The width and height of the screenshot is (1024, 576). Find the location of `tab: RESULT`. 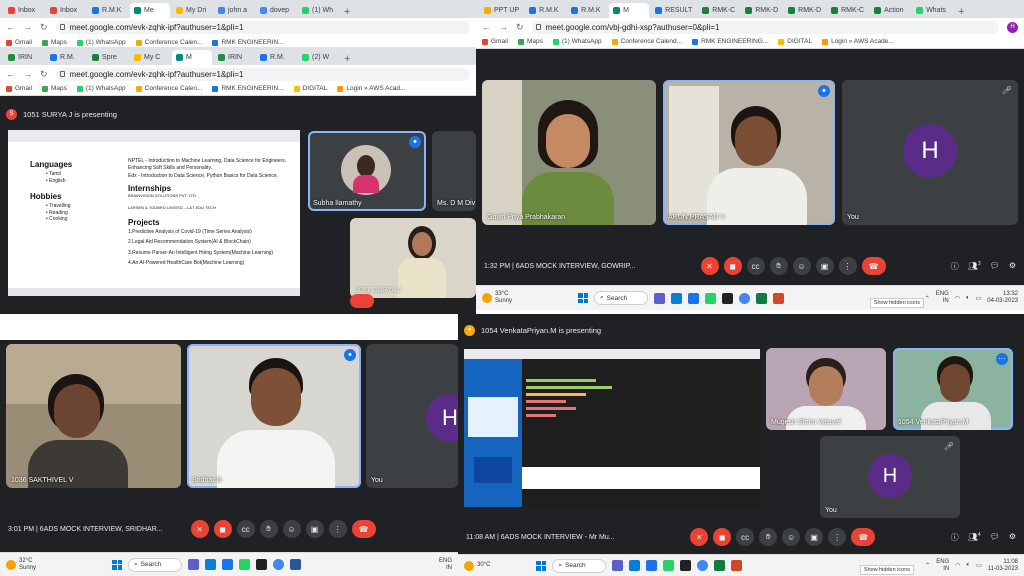

tab: RESULT is located at coordinates (673, 10).